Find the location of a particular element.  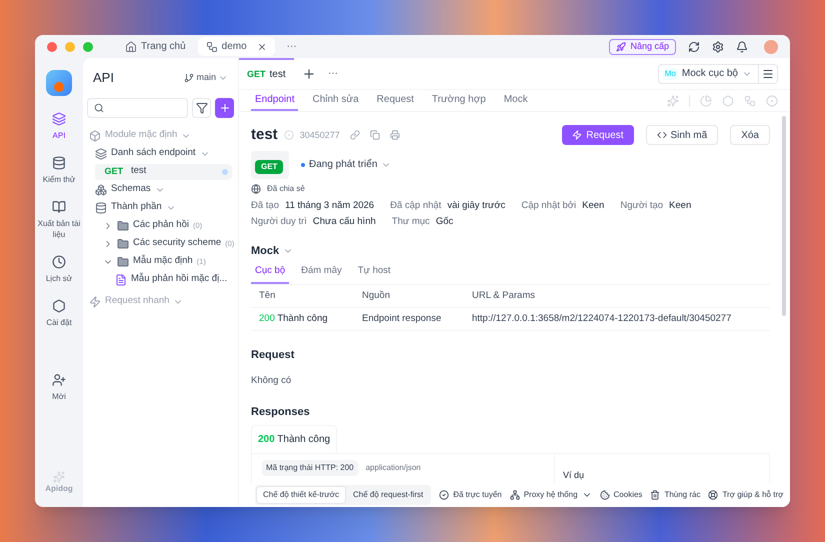

delete-button: Xóa is located at coordinates (750, 135).